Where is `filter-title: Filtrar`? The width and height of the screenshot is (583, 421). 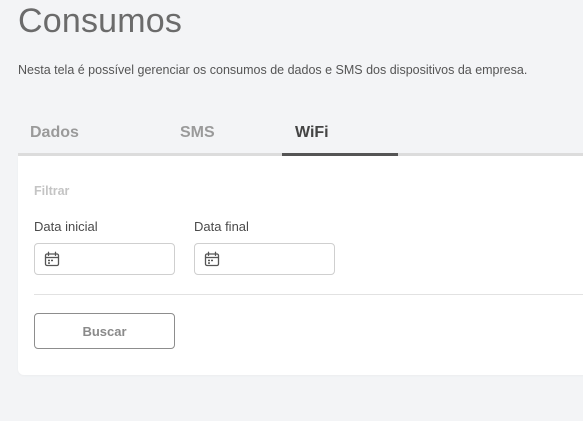 filter-title: Filtrar is located at coordinates (52, 191).